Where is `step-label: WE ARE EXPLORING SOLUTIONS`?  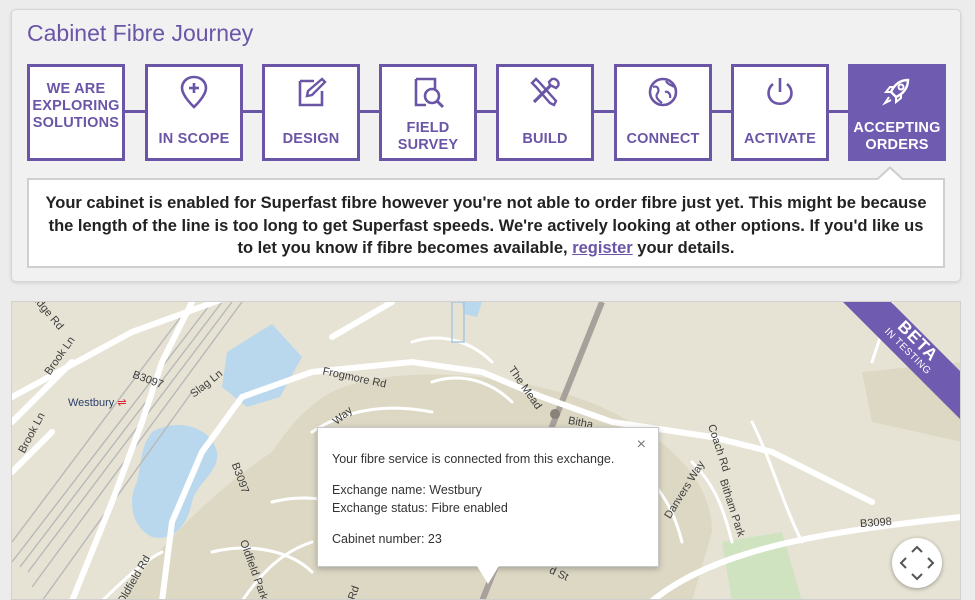 step-label: WE ARE EXPLORING SOLUTIONS is located at coordinates (76, 106).